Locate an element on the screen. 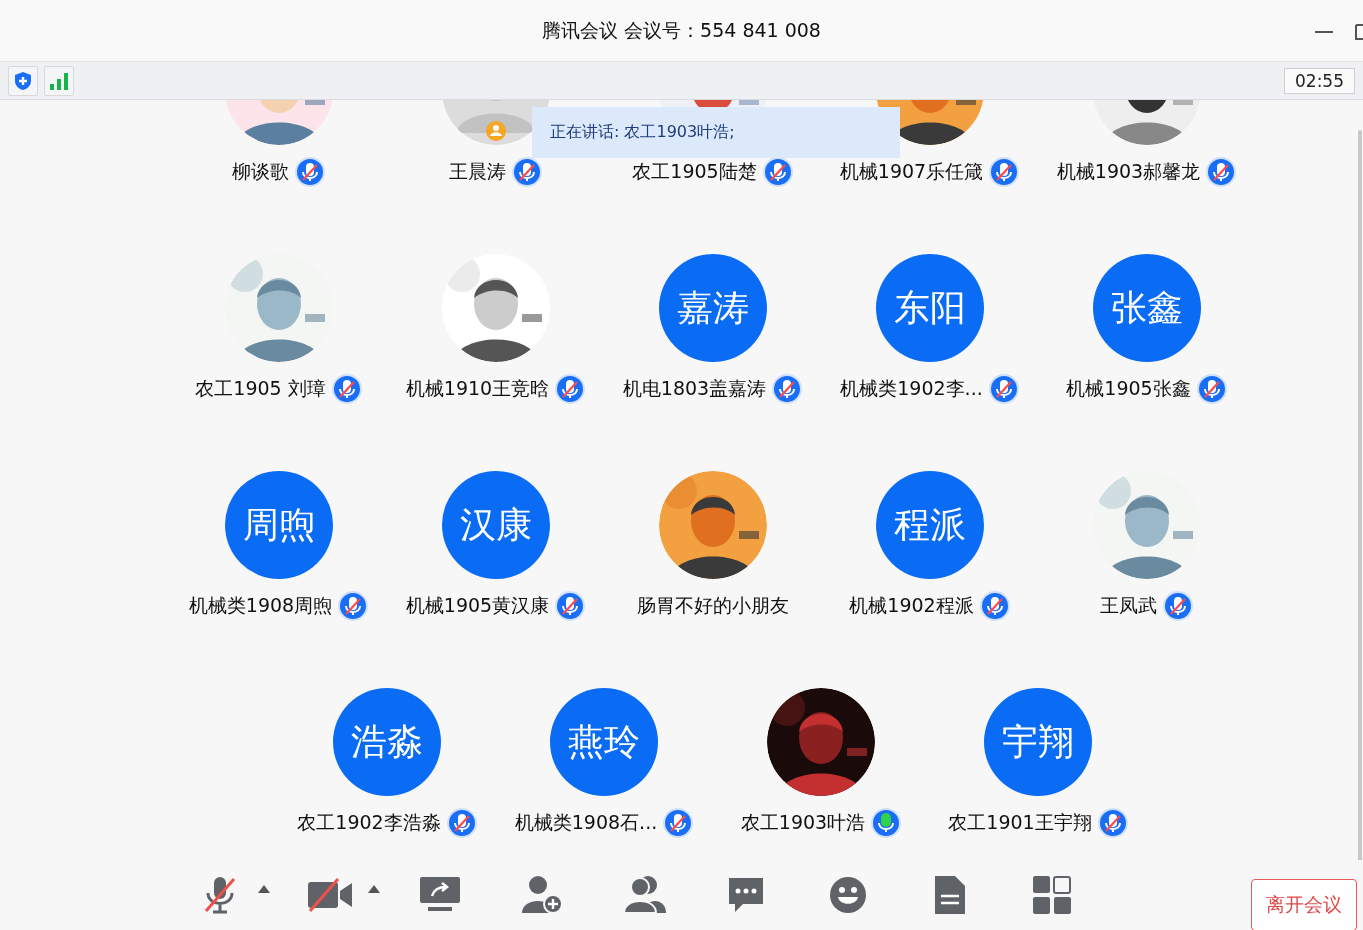 The width and height of the screenshot is (1363, 930). chat-icon is located at coordinates (746, 895).